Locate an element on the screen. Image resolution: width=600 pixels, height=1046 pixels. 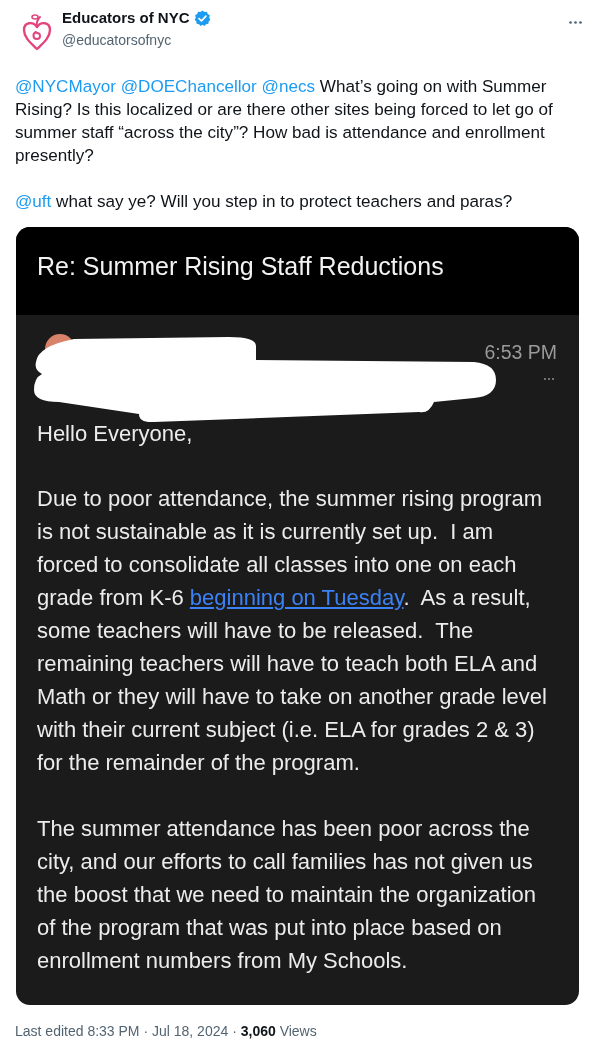
mention-link: @necs is located at coordinates (288, 86).